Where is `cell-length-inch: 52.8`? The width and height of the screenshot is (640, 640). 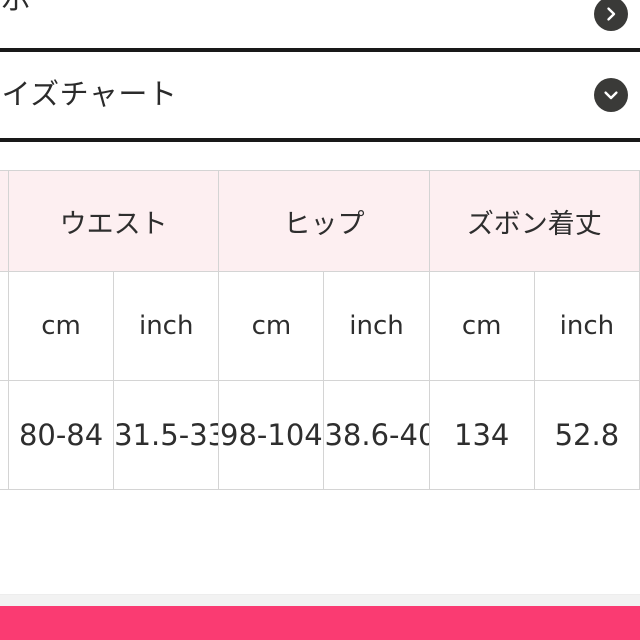 cell-length-inch: 52.8 is located at coordinates (586, 435).